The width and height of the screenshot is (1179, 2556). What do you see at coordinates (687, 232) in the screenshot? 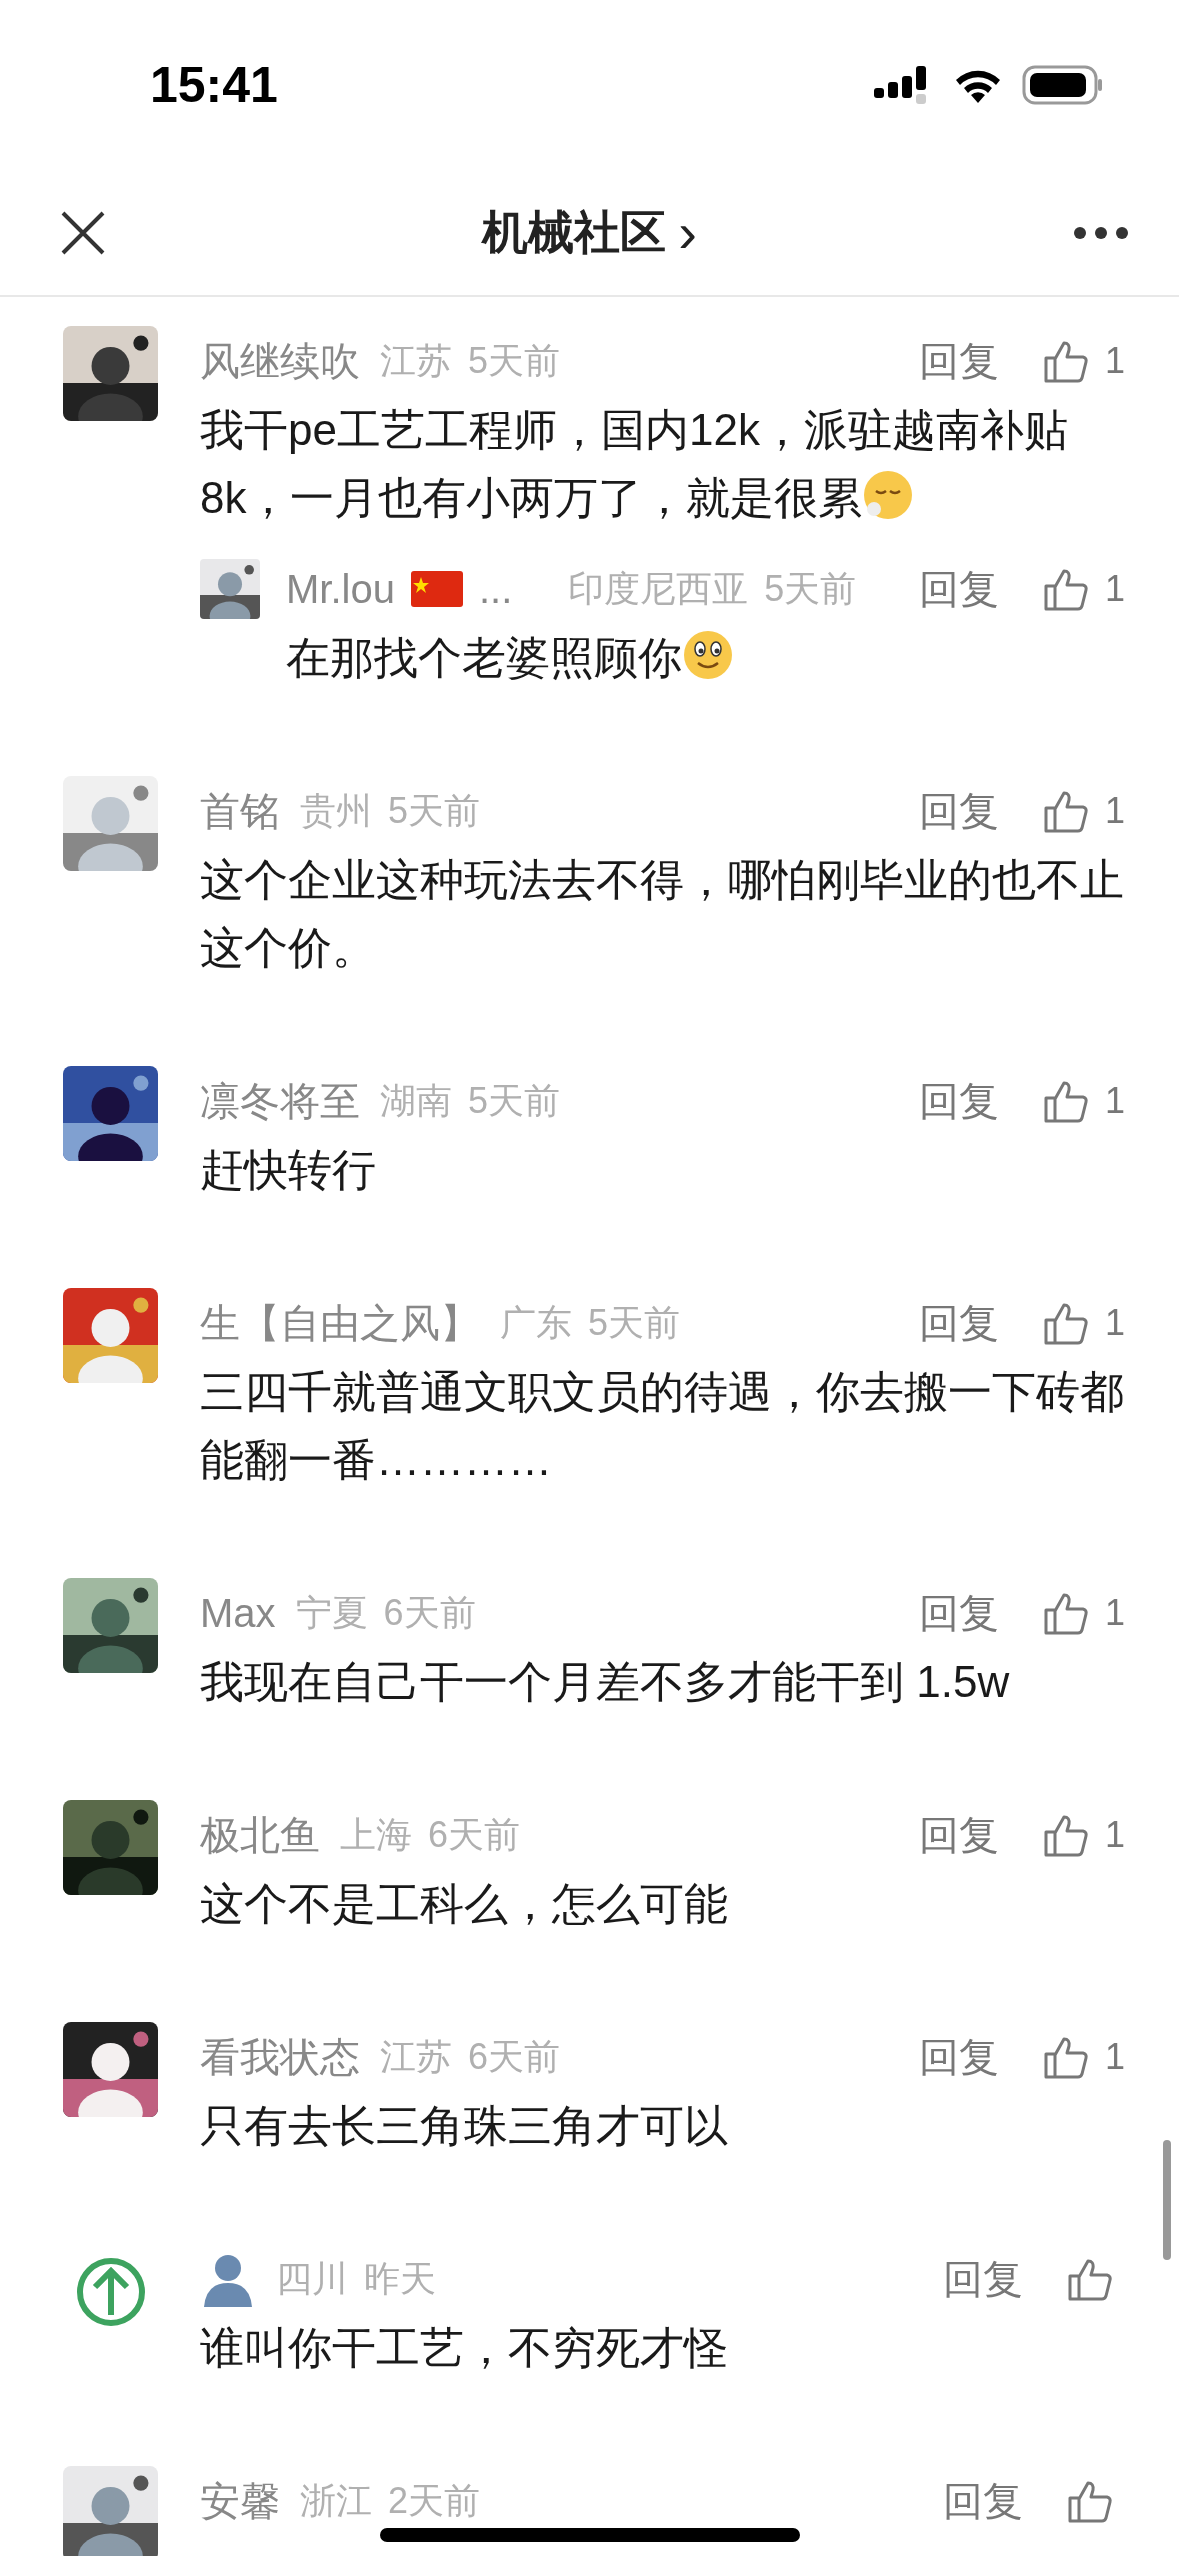
I see `chevron-text: ›` at bounding box center [687, 232].